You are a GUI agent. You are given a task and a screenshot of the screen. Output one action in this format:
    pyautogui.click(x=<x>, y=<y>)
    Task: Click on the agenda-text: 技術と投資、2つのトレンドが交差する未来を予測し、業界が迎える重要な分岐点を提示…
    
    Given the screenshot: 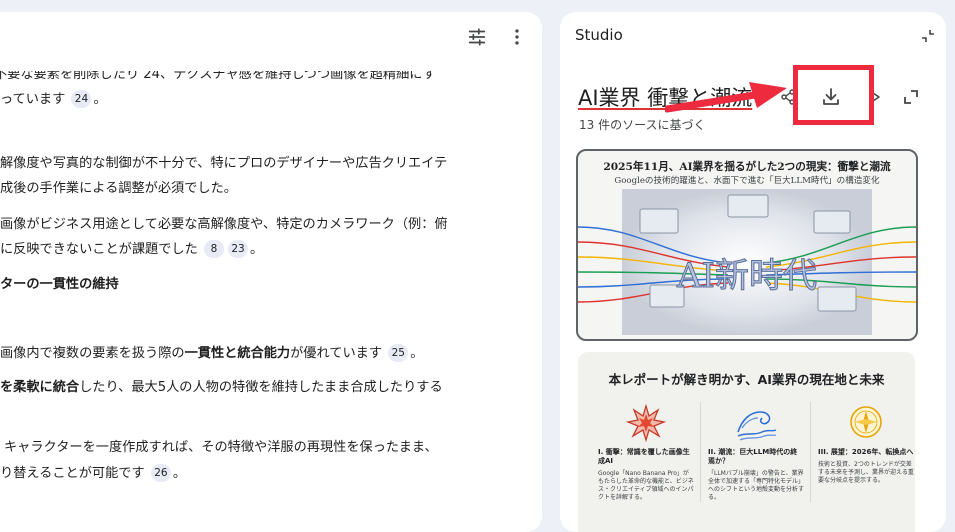 What is the action you would take?
    pyautogui.click(x=866, y=472)
    